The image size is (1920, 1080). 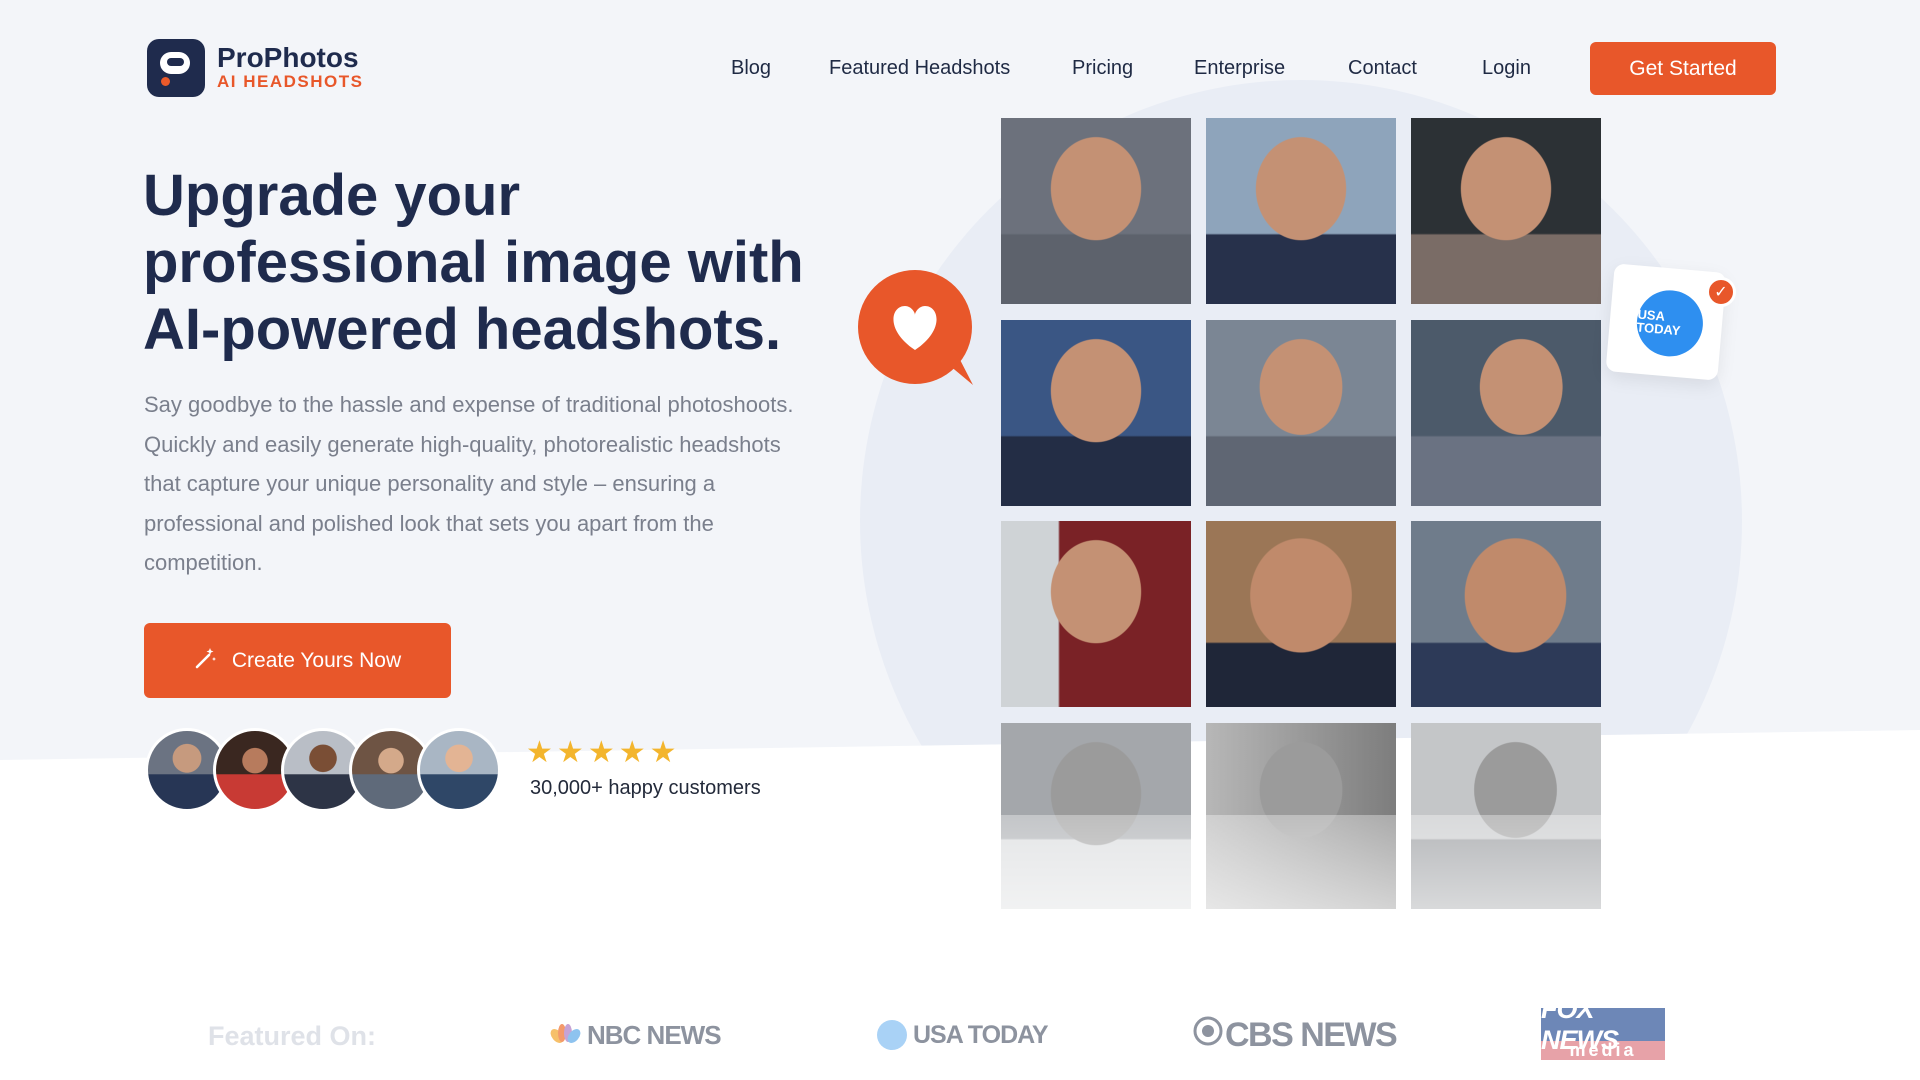 I want to click on brand-name: ProPhotos, so click(x=288, y=57).